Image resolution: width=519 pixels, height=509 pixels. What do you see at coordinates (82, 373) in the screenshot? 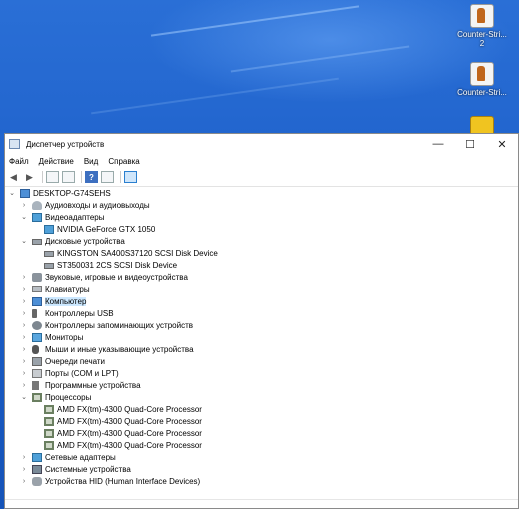
I see `tree-category-label: Порты (COM и LPT)` at bounding box center [82, 373].